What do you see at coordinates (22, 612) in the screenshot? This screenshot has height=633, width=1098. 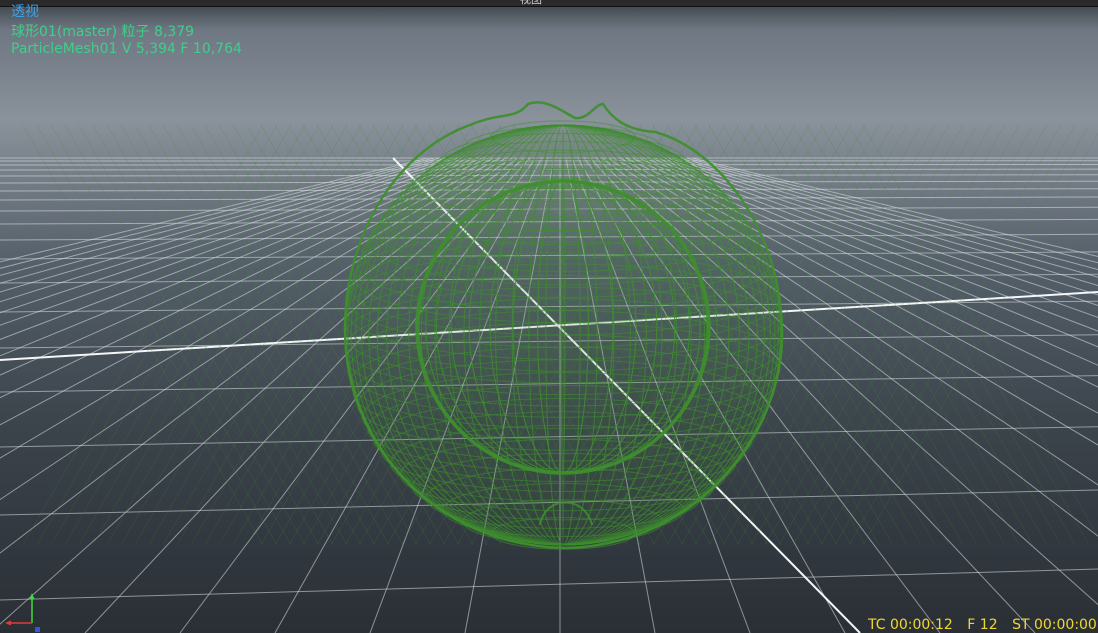 I see `axis-gizmo-icon` at bounding box center [22, 612].